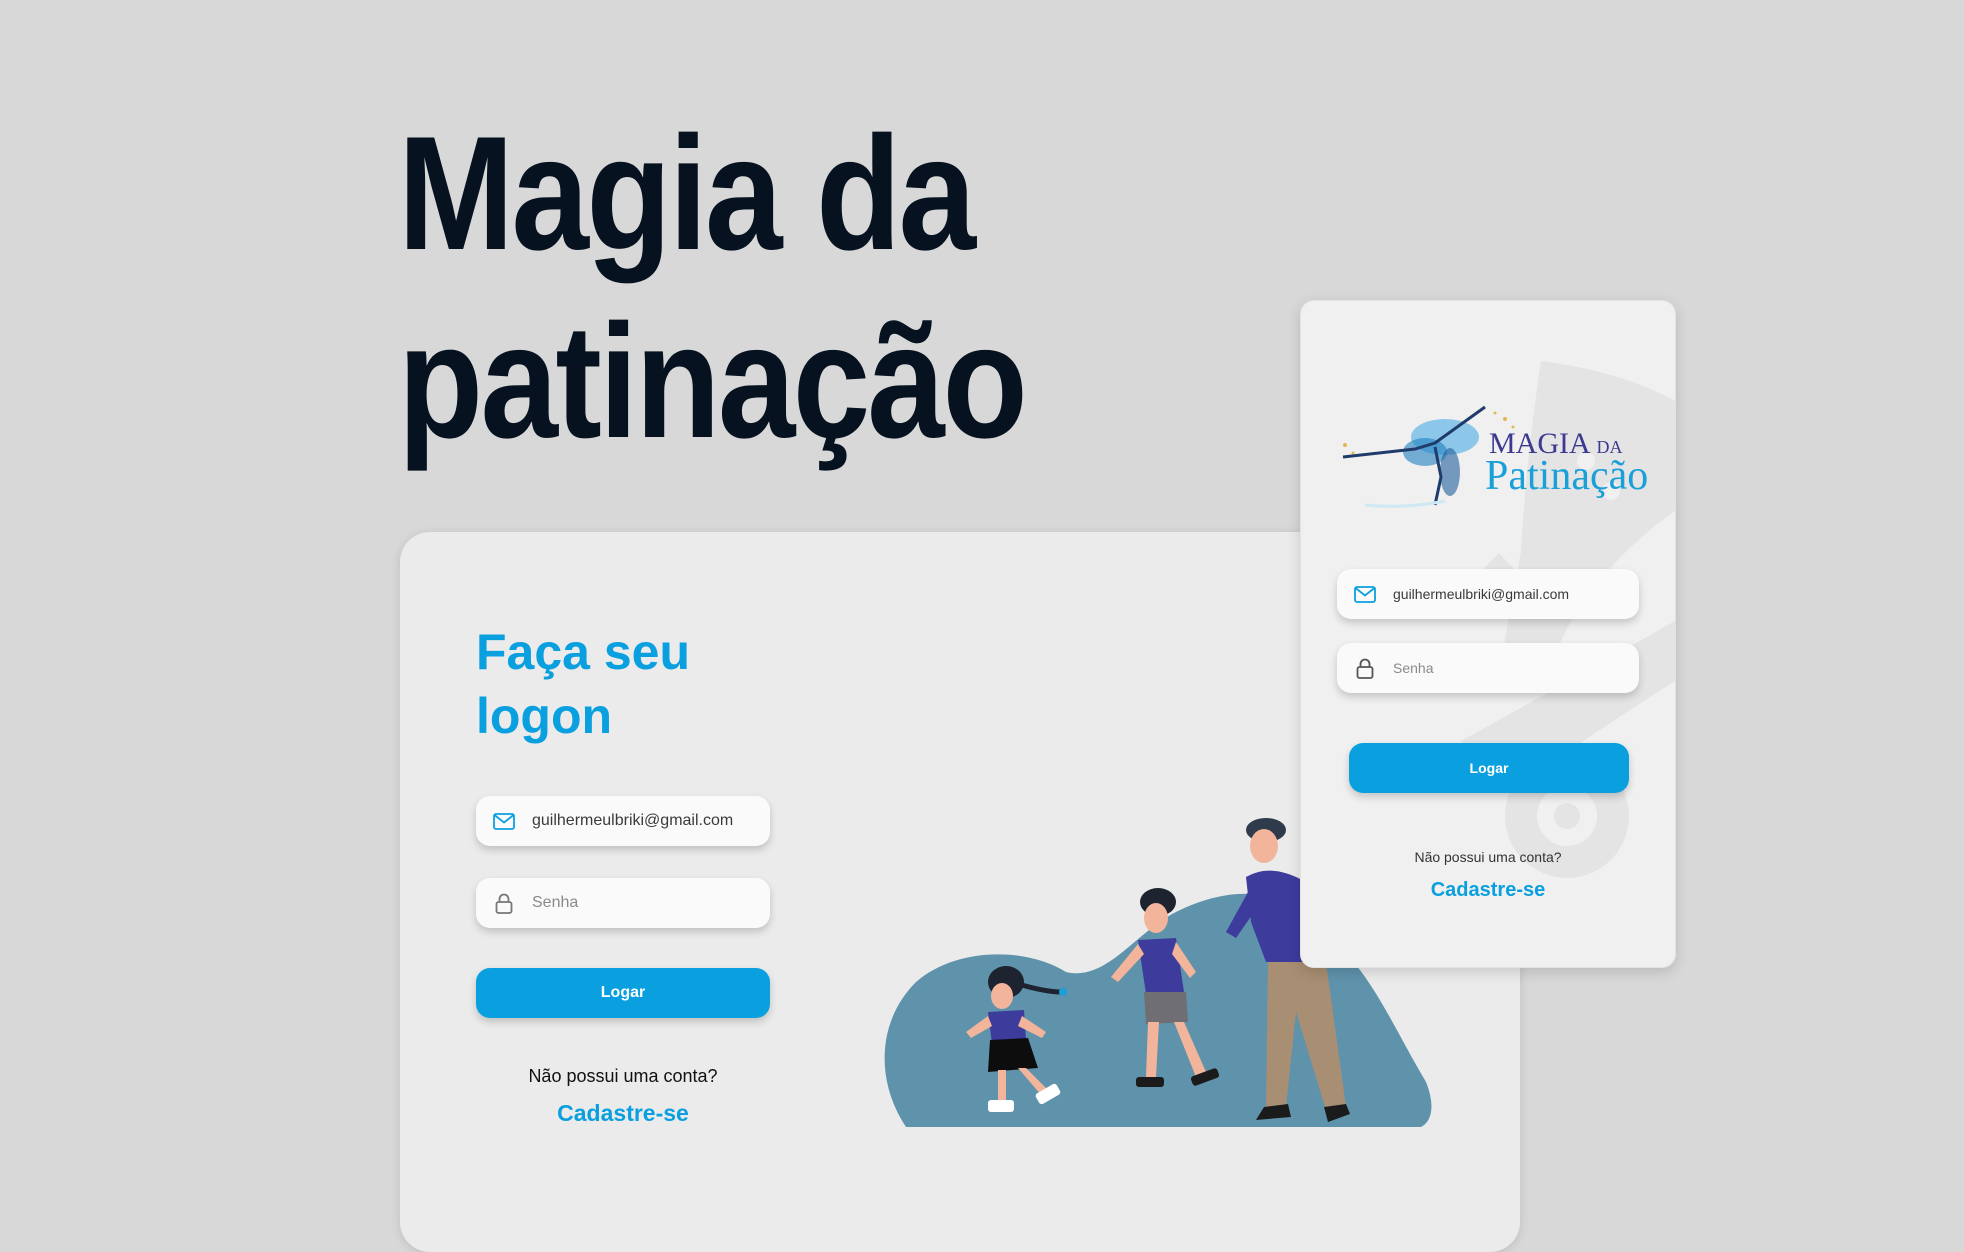 The height and width of the screenshot is (1252, 1964). I want to click on login-button: Logar, so click(623, 993).